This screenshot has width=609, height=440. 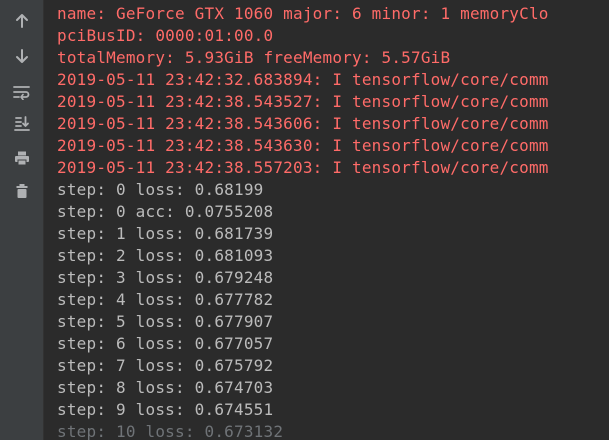 I want to click on soft-wrap-icon, so click(x=21, y=93).